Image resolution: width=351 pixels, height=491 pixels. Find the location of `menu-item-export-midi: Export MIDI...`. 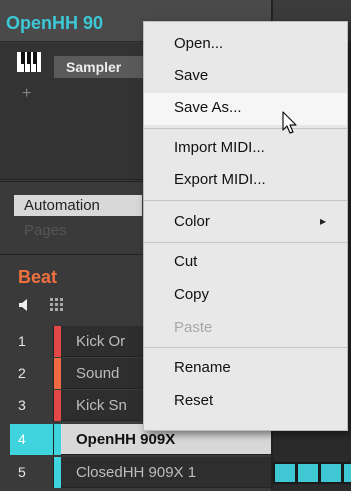

menu-item-export-midi: Export MIDI... is located at coordinates (245, 181).